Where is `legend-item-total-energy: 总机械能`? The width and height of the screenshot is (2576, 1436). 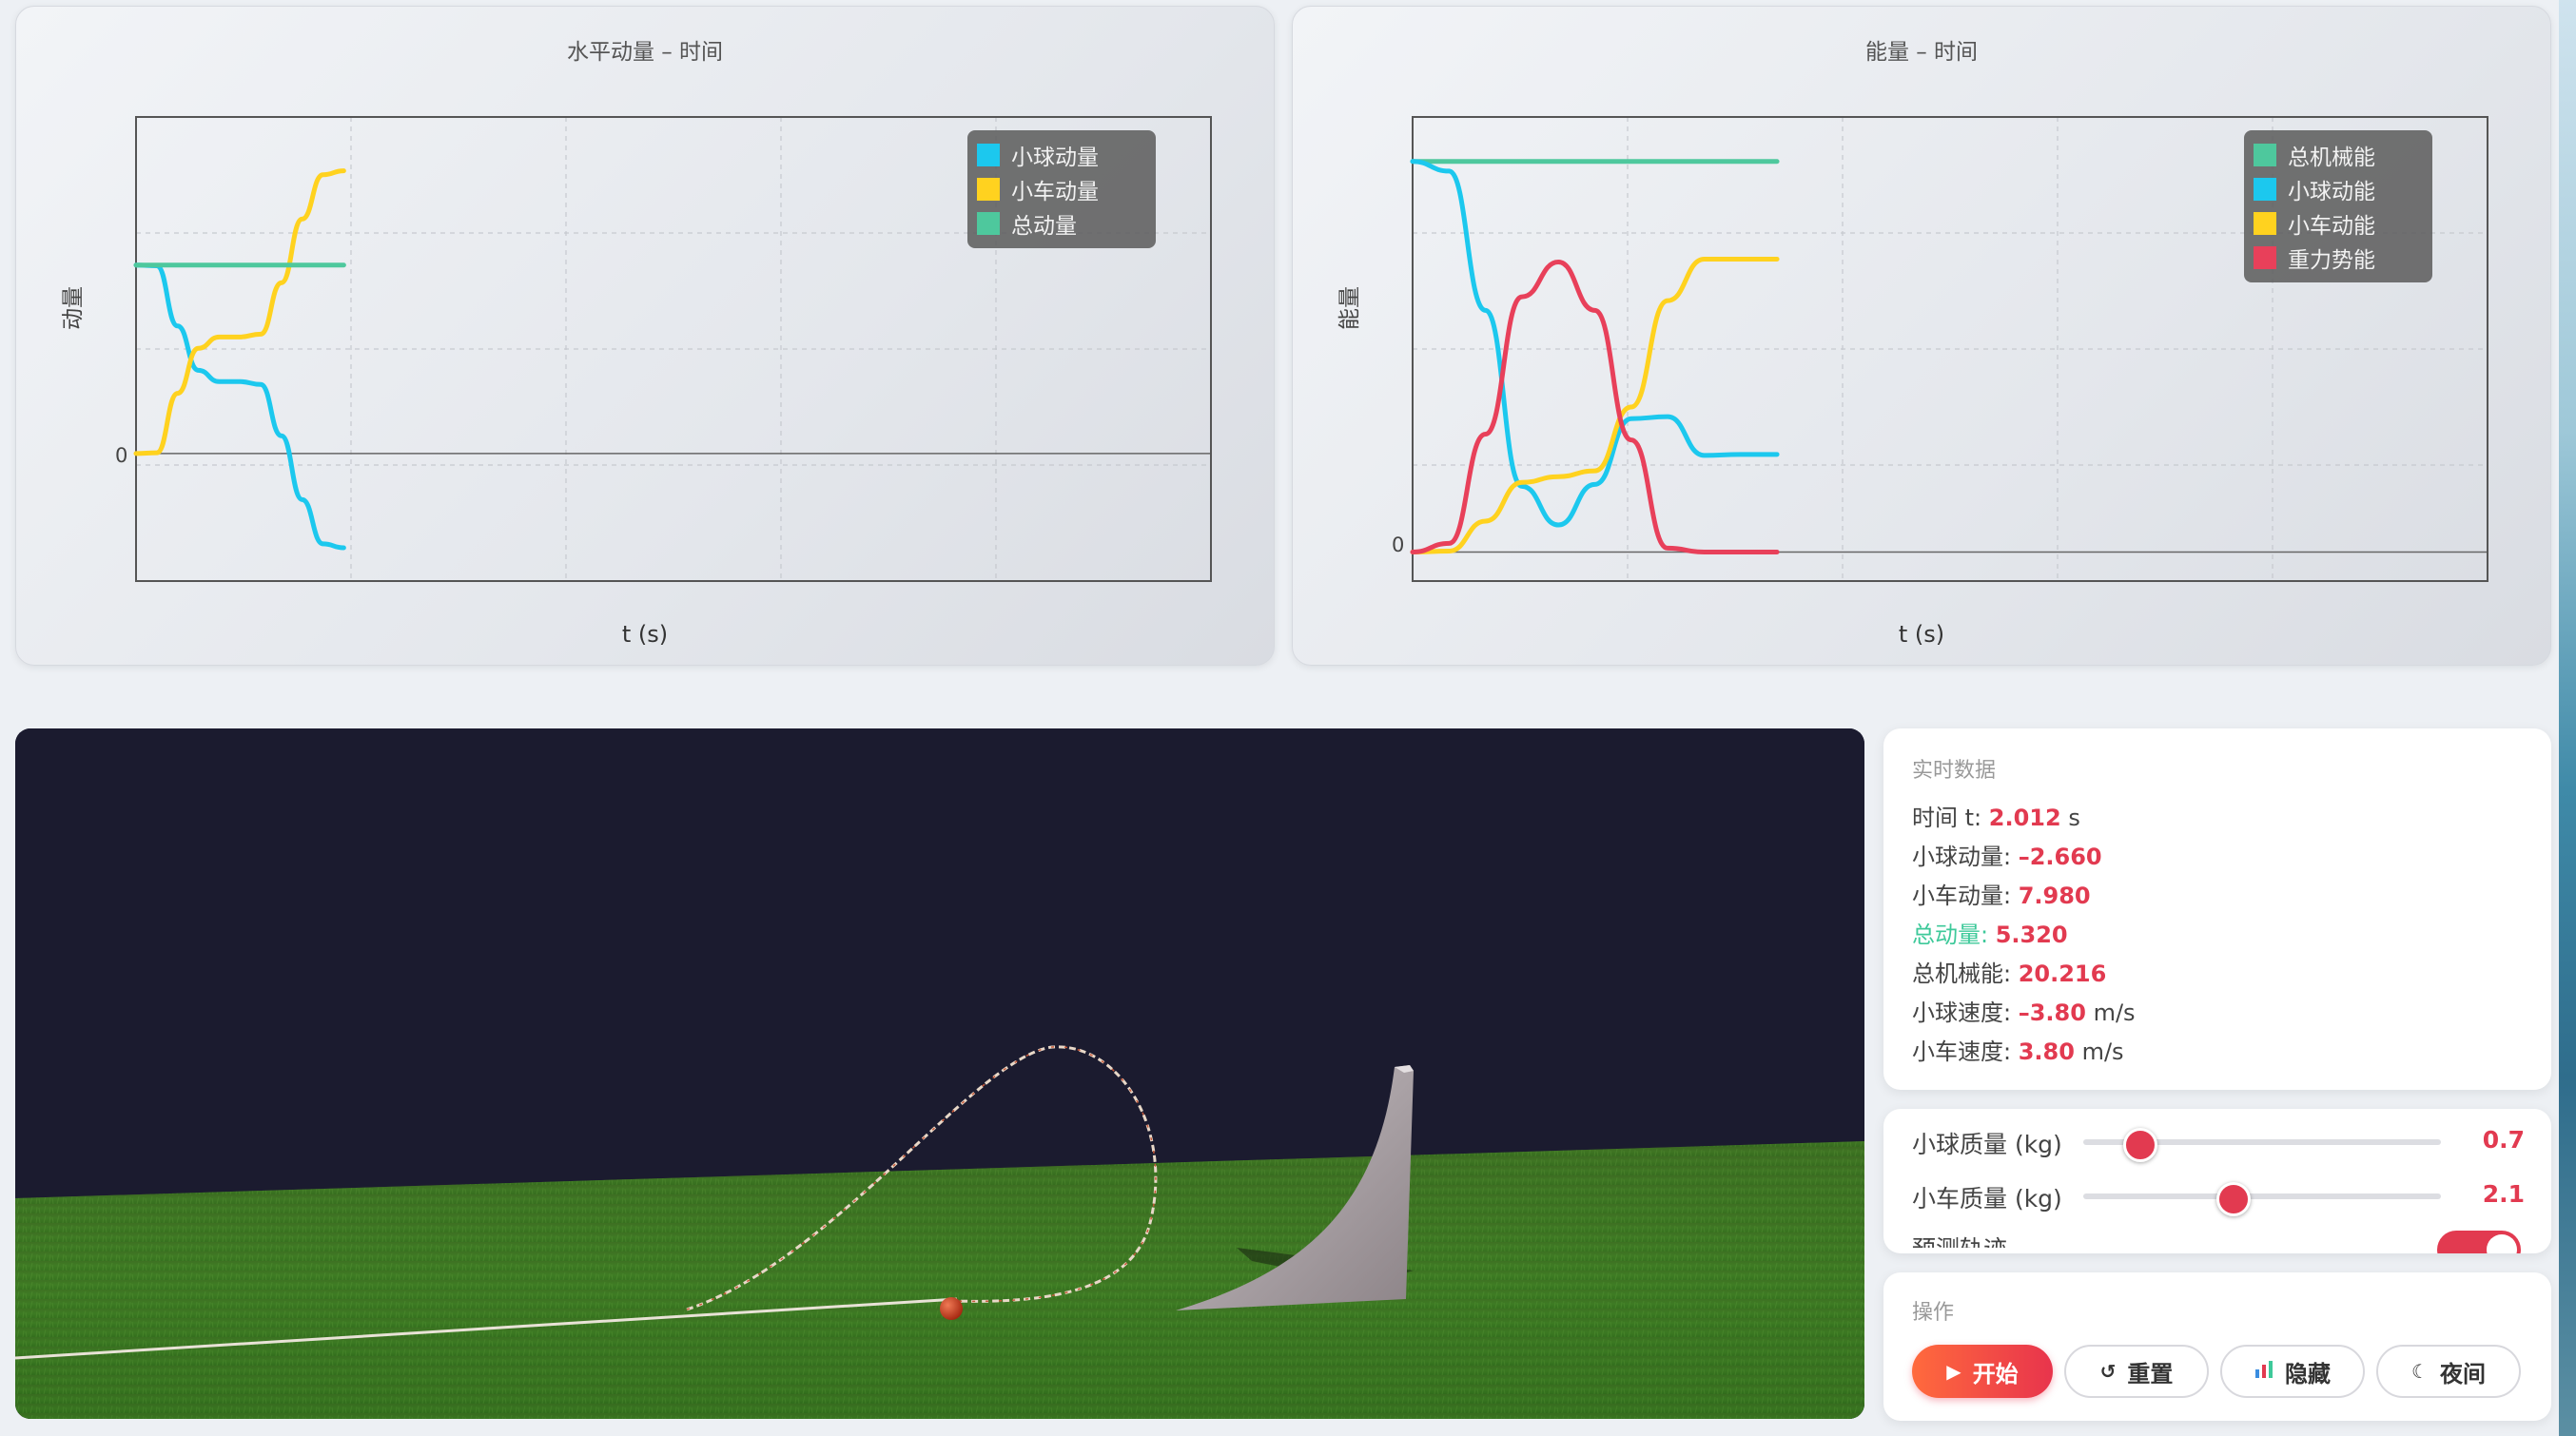
legend-item-total-energy: 总机械能 is located at coordinates (2339, 155).